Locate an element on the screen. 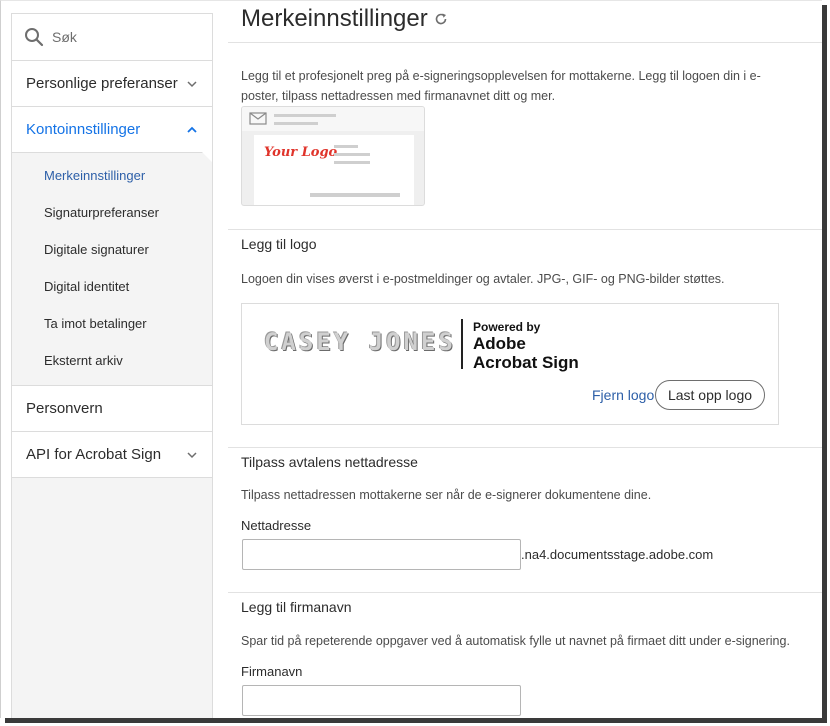  sidebar-item-personal-preferences: Personlige preferanser is located at coordinates (112, 84).